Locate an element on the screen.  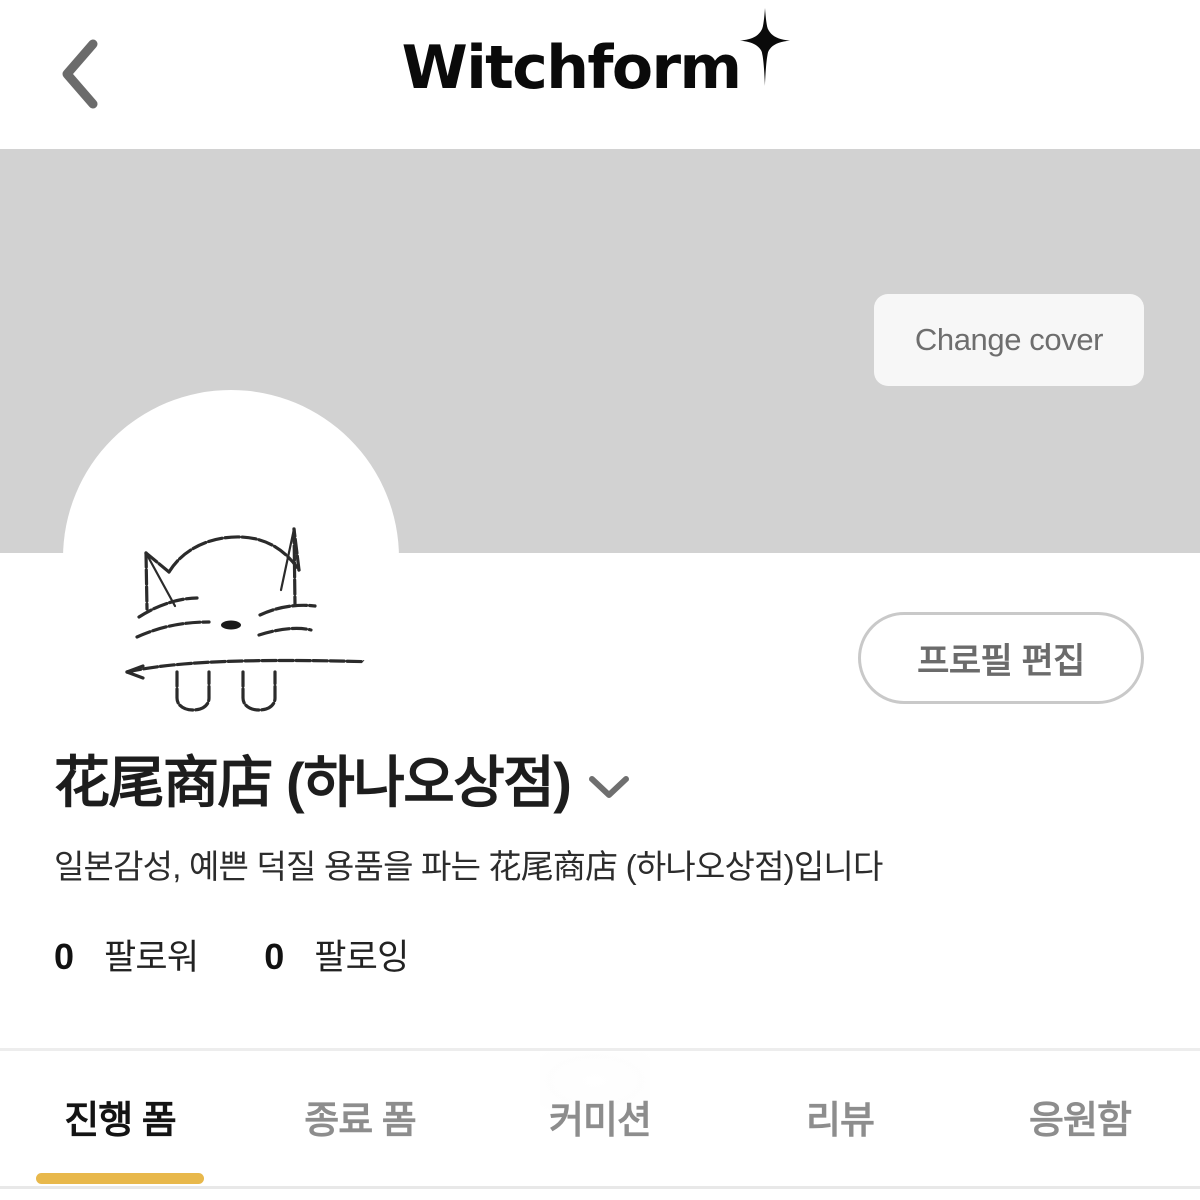
sparkle-star-icon is located at coordinates (765, 47).